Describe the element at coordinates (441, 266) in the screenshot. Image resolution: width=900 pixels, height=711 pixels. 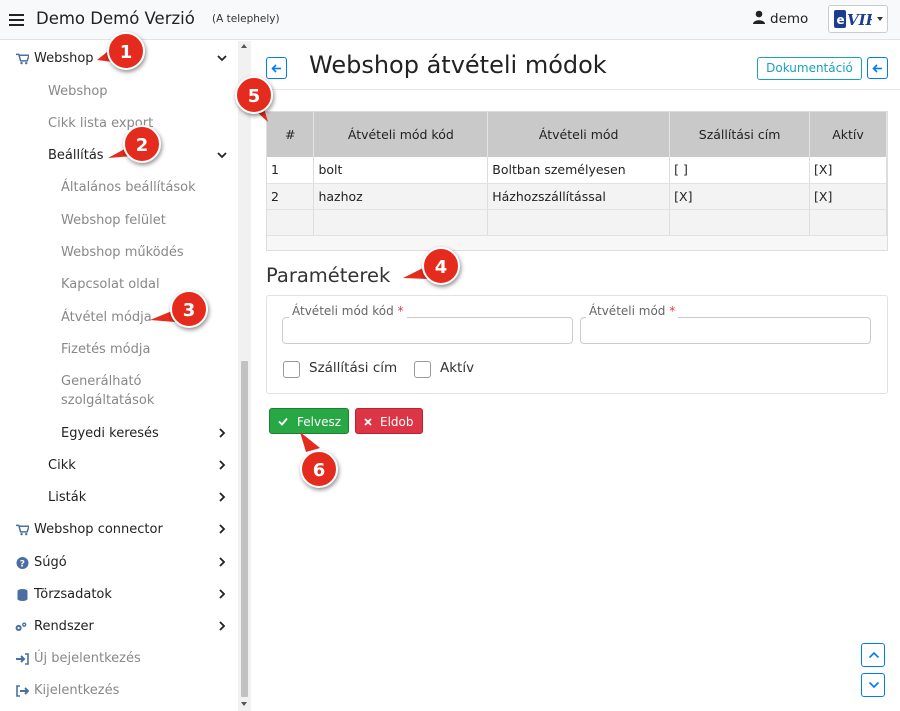
I see `callout-marker: 4` at that location.